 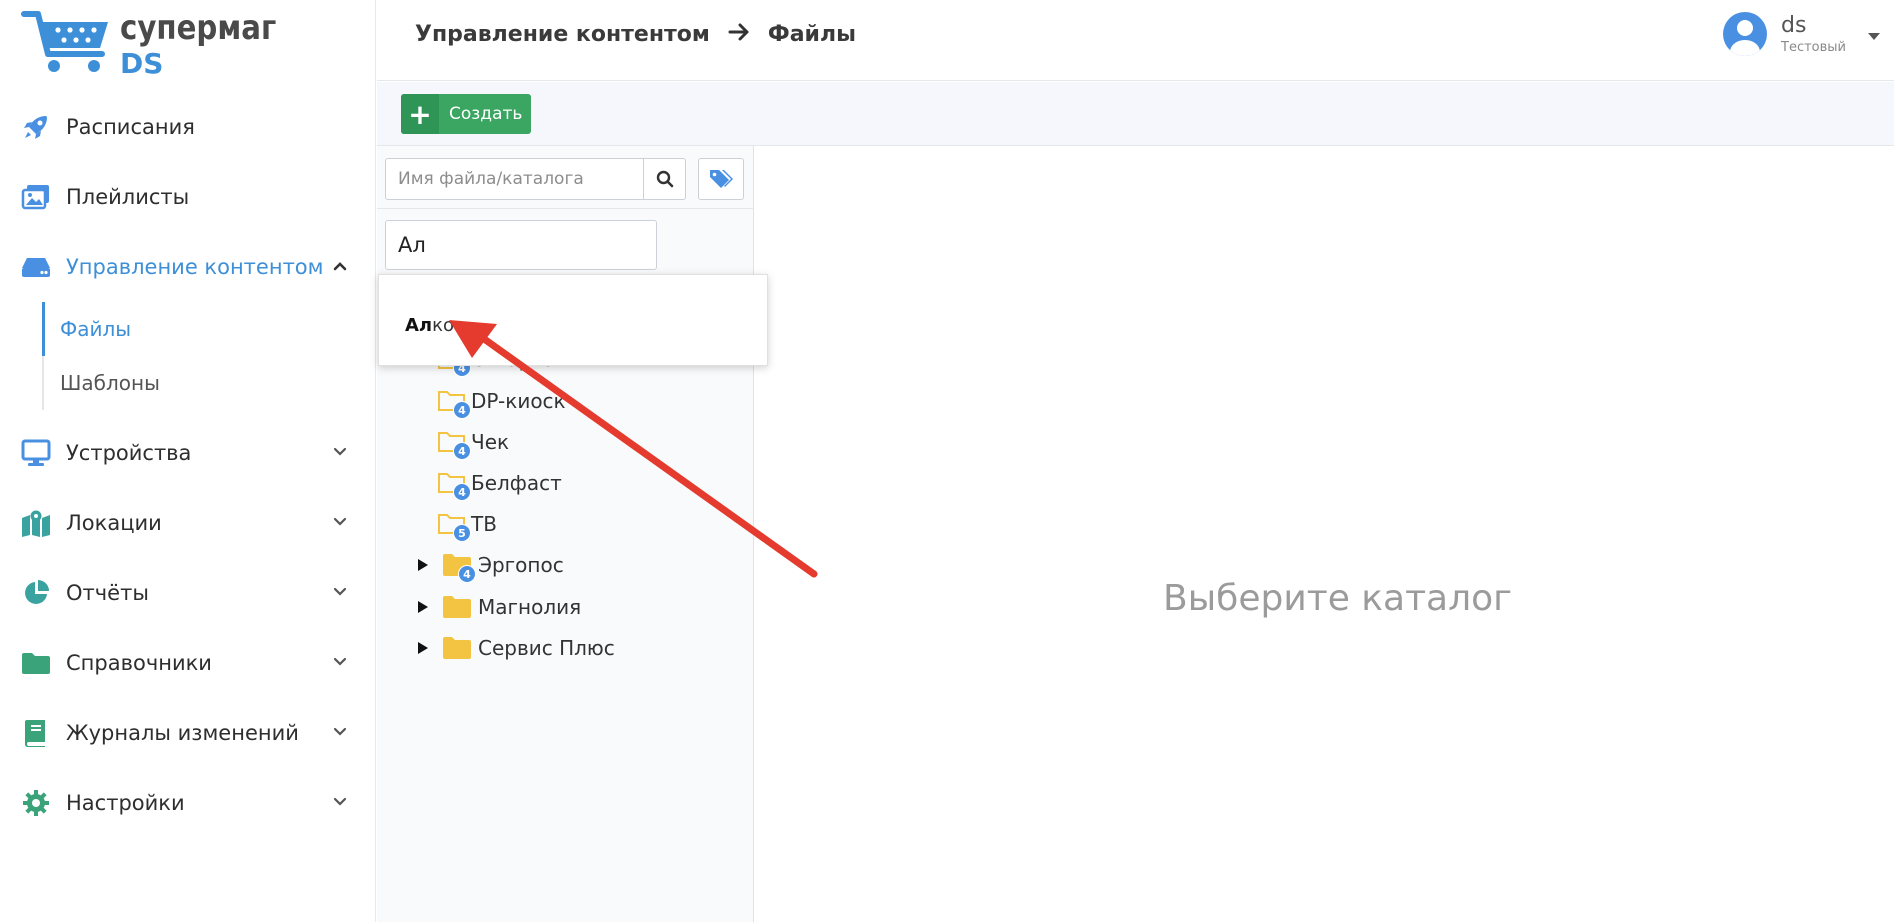 What do you see at coordinates (546, 648) in the screenshot?
I see `tree-node-label: Сервис Плюс` at bounding box center [546, 648].